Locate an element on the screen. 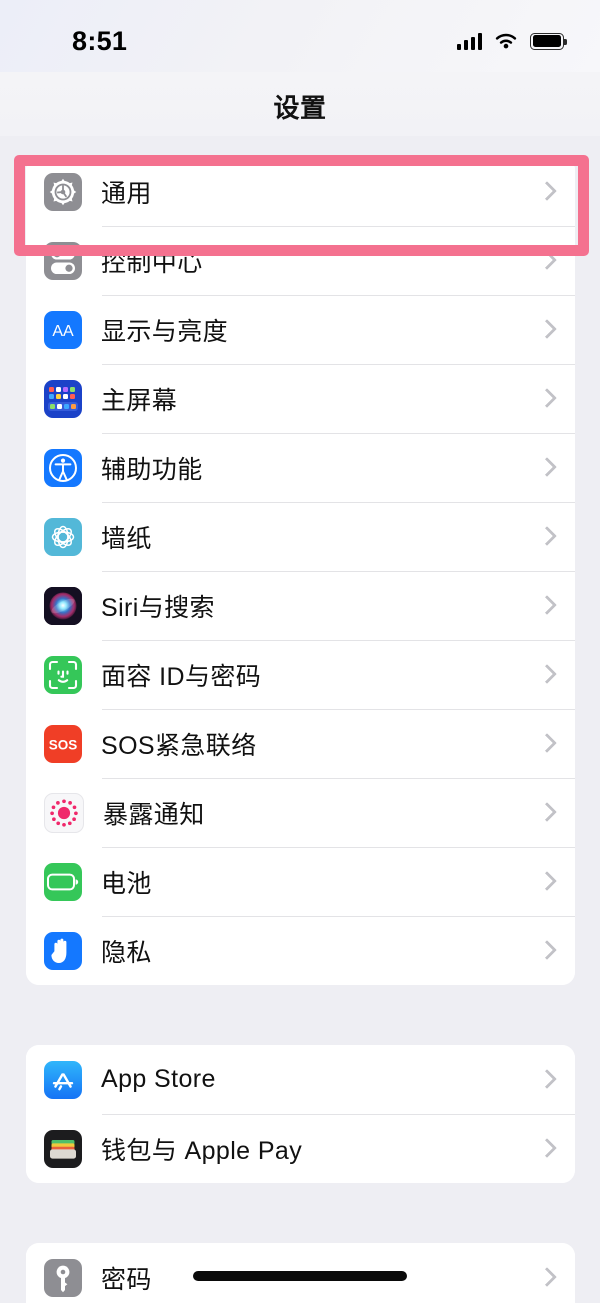 The image size is (600, 1303). gear-icon is located at coordinates (63, 191).